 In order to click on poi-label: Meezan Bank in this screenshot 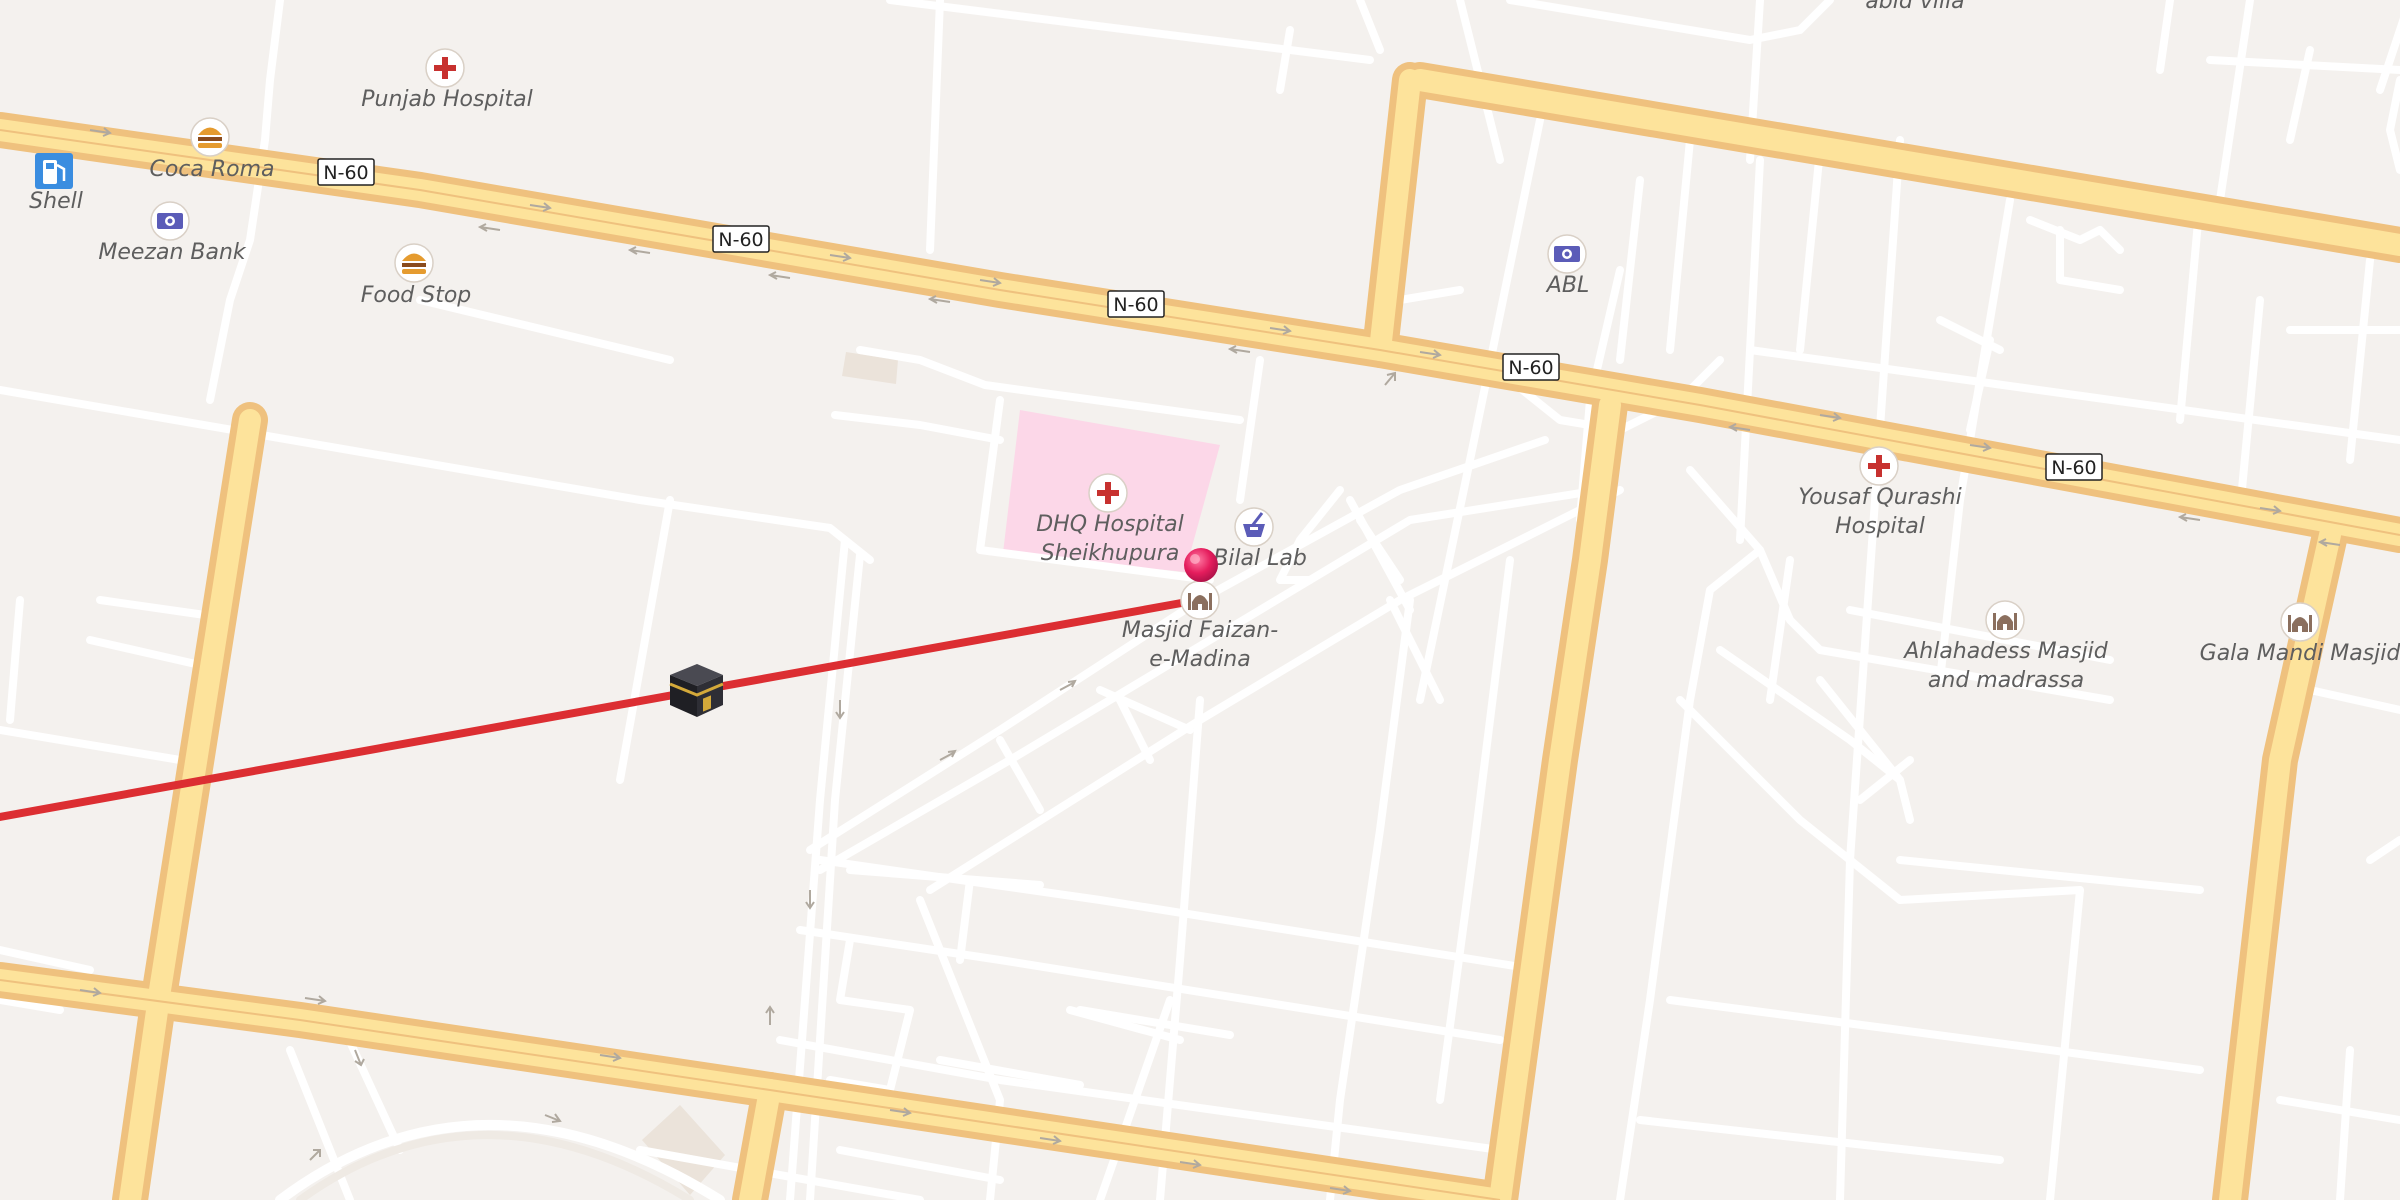, I will do `click(172, 252)`.